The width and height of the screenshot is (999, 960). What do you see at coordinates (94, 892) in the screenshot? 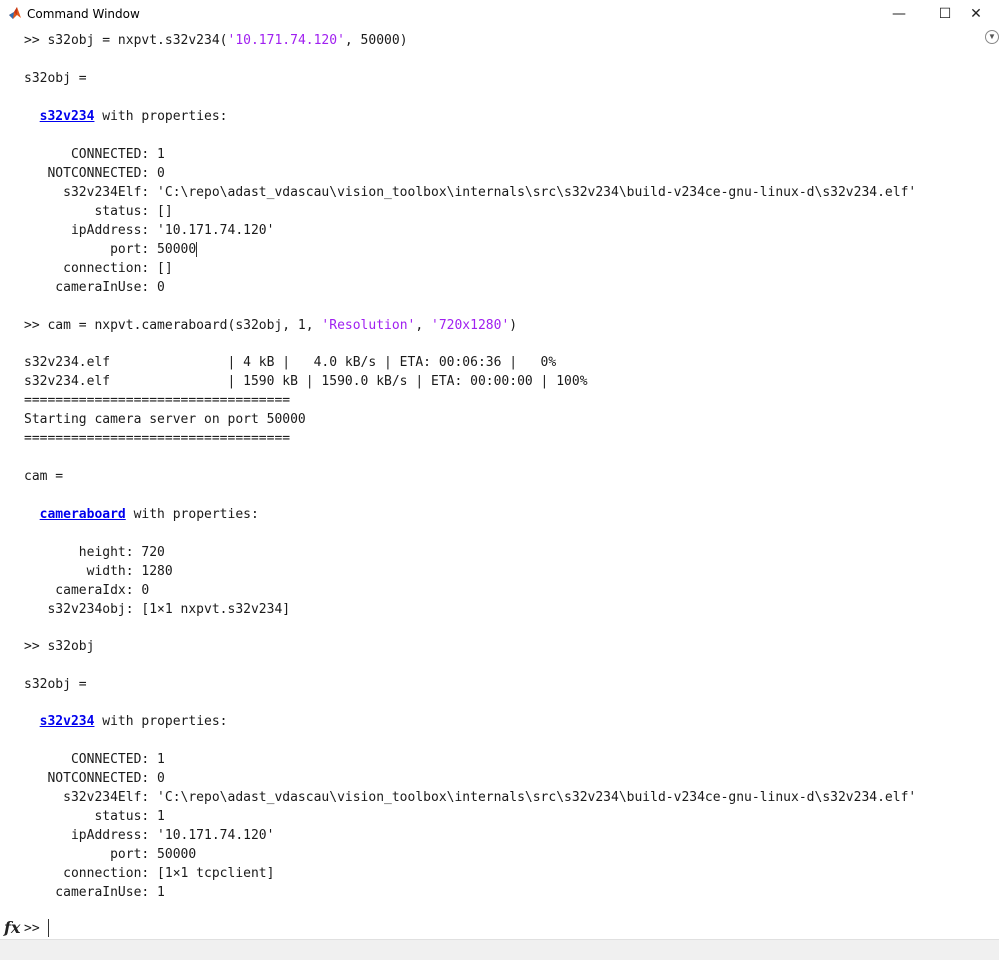
I see `property-line: cameraInUse: 1` at bounding box center [94, 892].